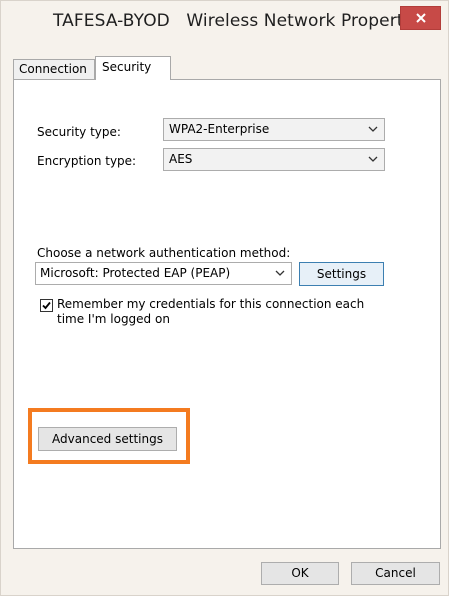  I want to click on security-type-value: WPA2-Enterprise, so click(219, 129).